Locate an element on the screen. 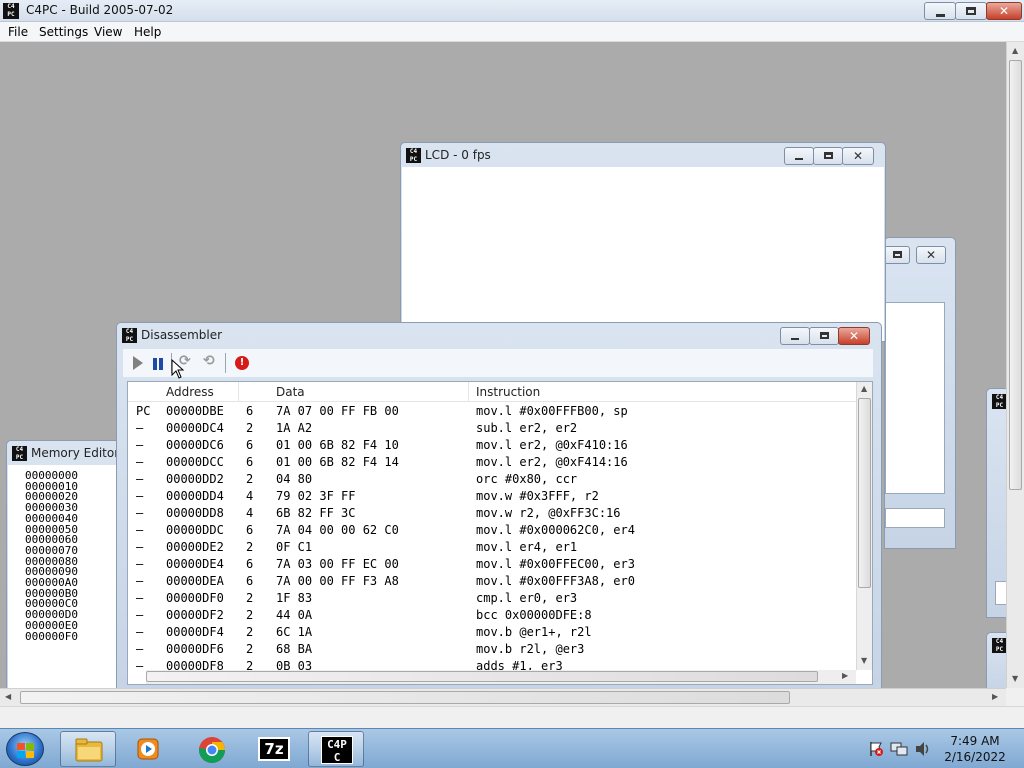 The height and width of the screenshot is (768, 1024). column-instruction: Instruction is located at coordinates (508, 392).